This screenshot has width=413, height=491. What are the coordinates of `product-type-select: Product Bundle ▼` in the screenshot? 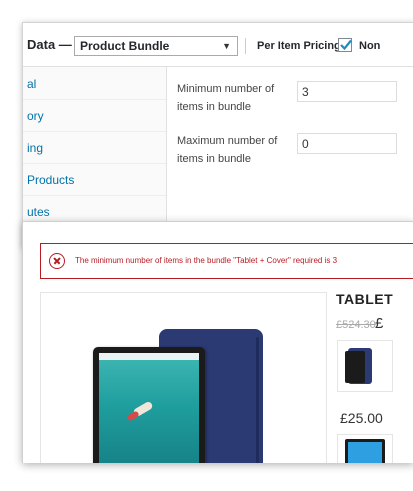 It's located at (156, 46).